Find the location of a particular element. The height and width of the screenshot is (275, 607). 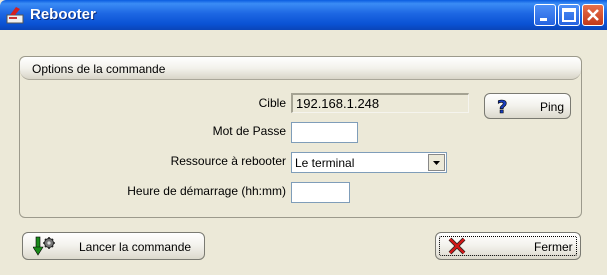

password-input is located at coordinates (324, 132).